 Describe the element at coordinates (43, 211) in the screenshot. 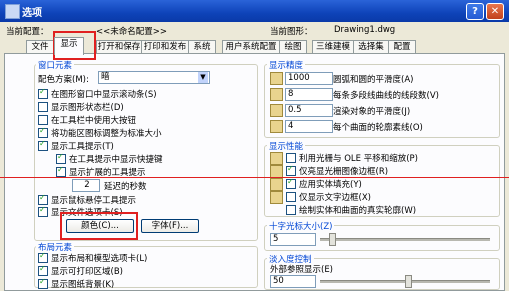

I see `file-tabs-checkbox` at that location.